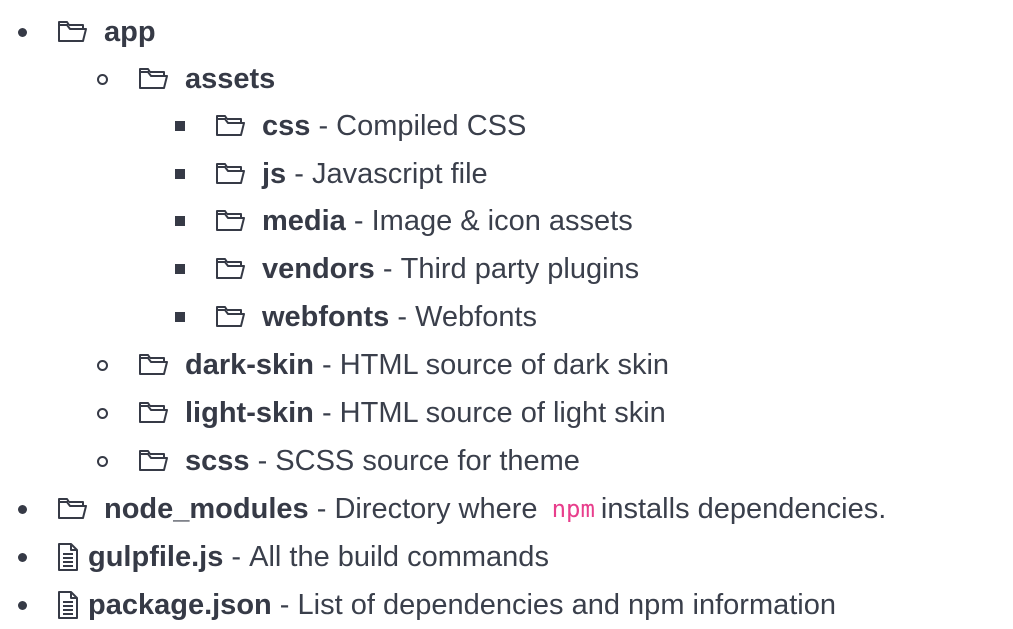  I want to click on tree-item-name: webfonts, so click(326, 316).